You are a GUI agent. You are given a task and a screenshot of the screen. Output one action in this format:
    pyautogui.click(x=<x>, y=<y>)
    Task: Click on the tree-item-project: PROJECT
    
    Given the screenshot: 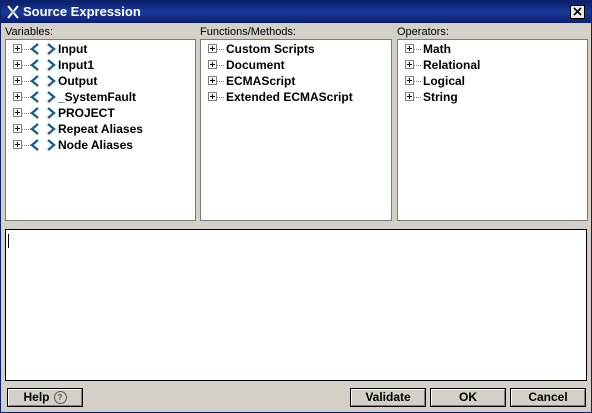 What is the action you would take?
    pyautogui.click(x=102, y=113)
    